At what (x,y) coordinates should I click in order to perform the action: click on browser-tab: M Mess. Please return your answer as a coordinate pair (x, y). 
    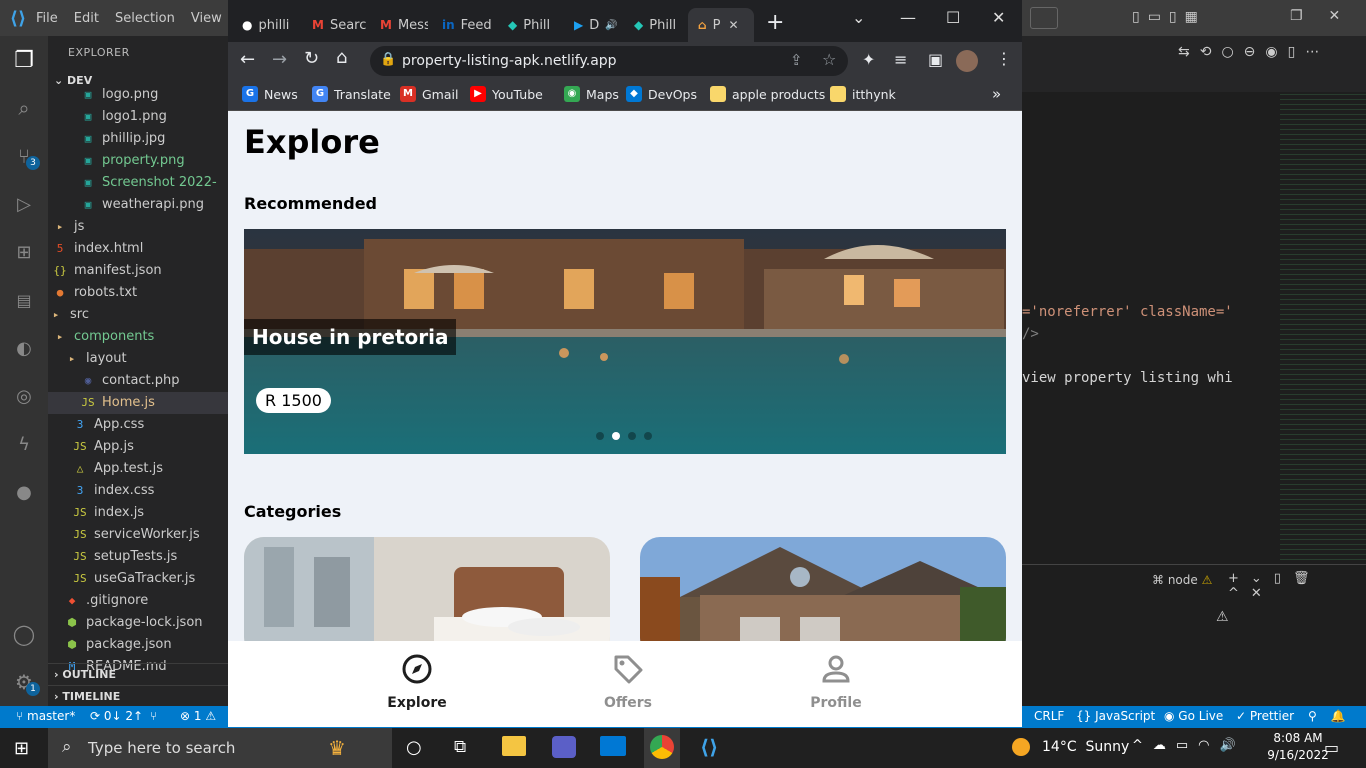
    Looking at the image, I should click on (399, 25).